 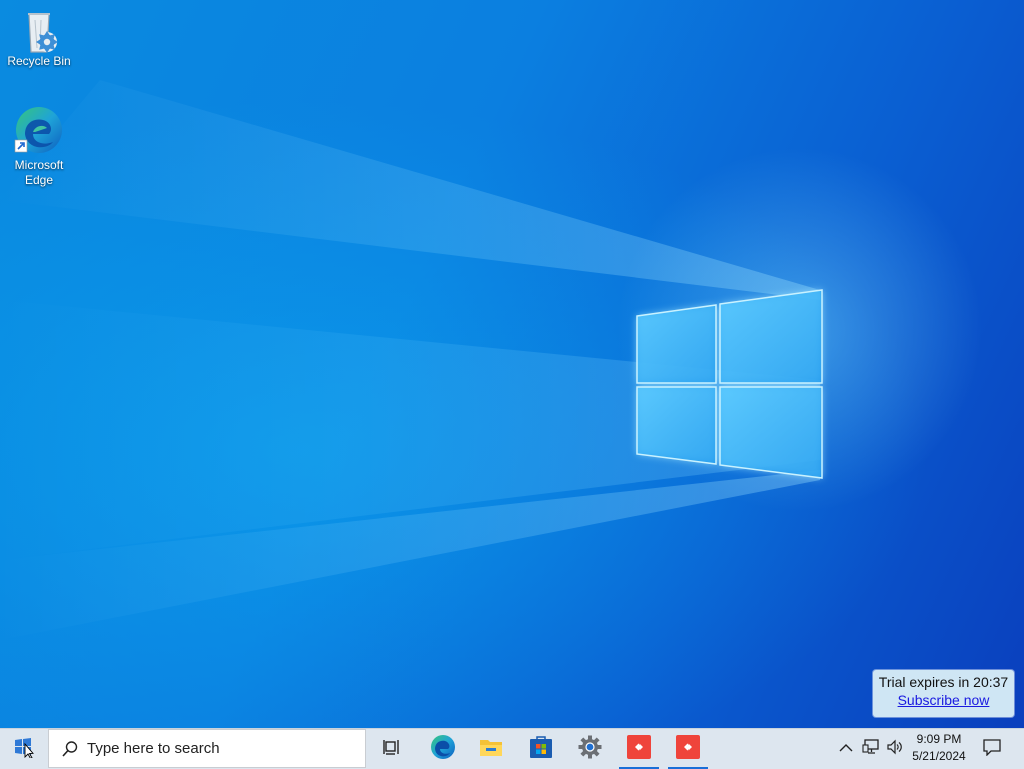 What do you see at coordinates (729, 384) in the screenshot?
I see `windows-logo-wallpaper` at bounding box center [729, 384].